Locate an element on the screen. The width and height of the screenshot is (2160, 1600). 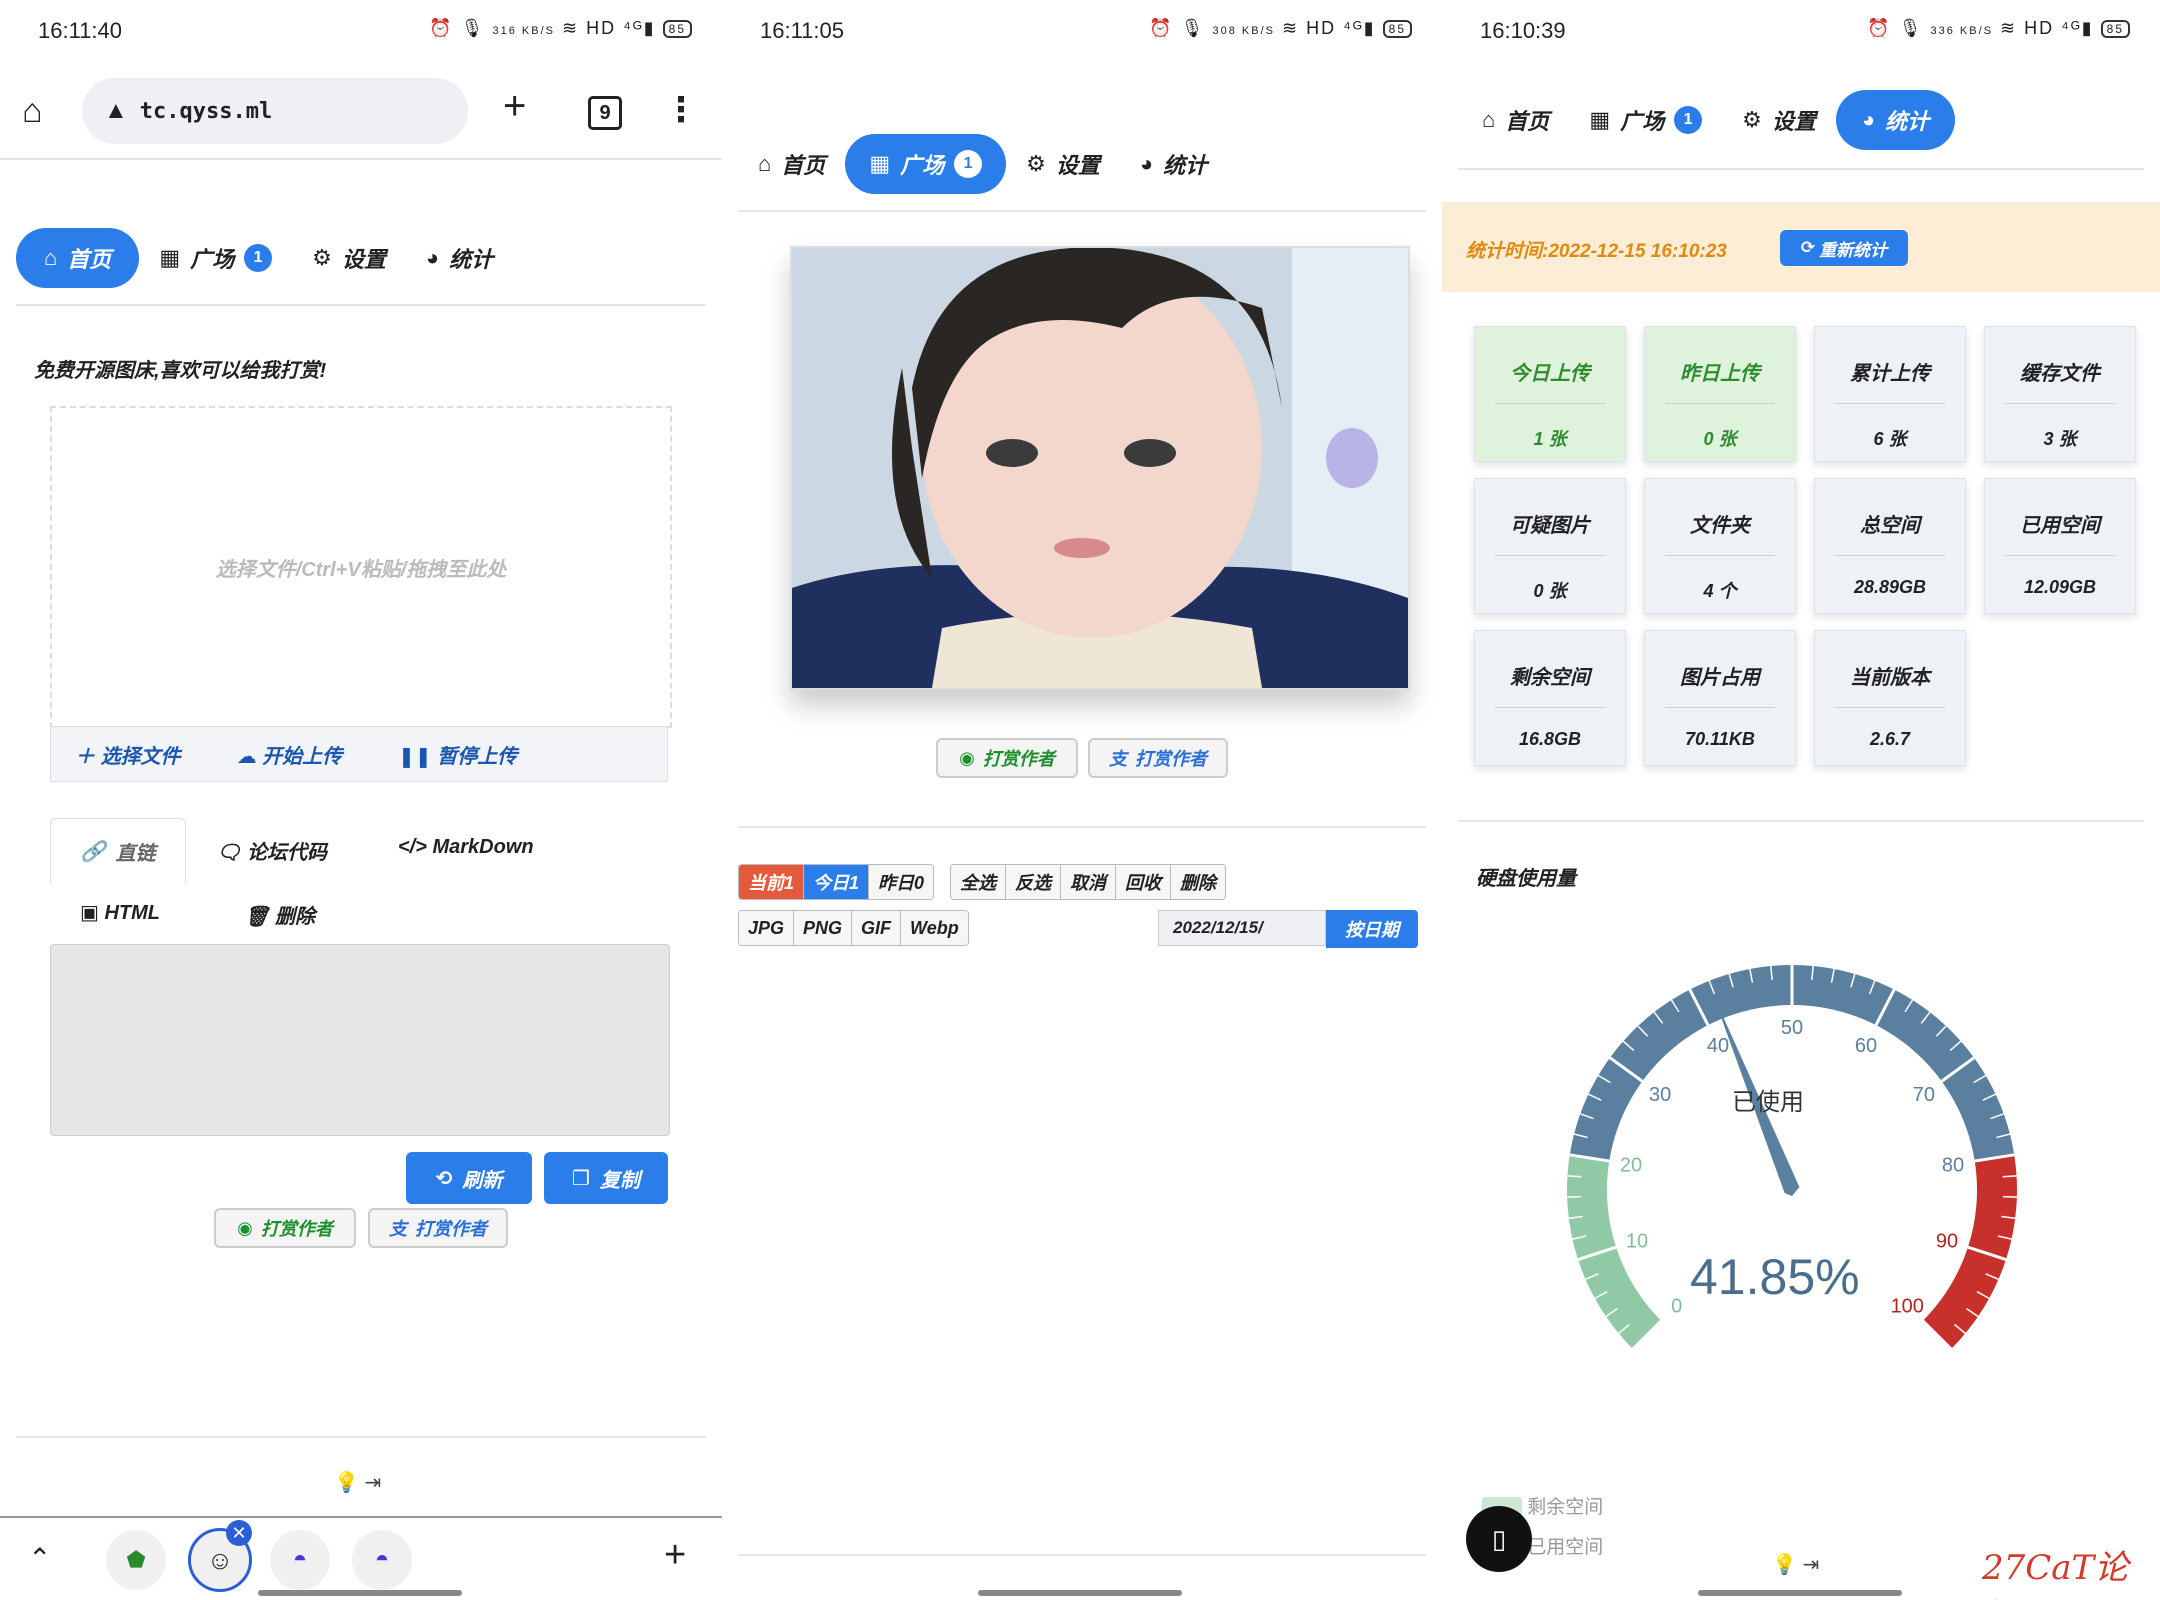
recount-button: ⟳ 重新统计 is located at coordinates (1844, 248).